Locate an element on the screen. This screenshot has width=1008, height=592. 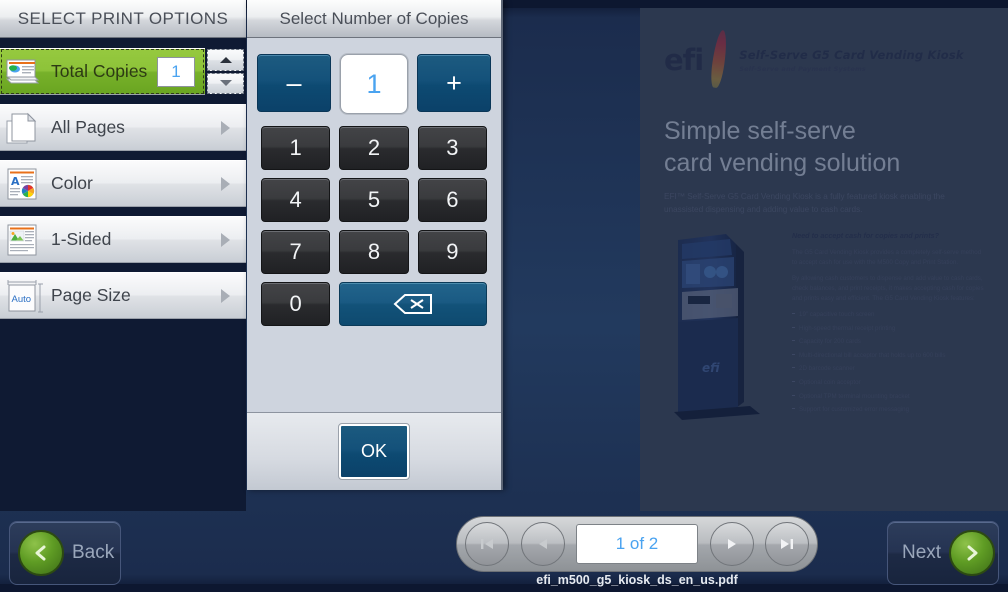
next-button: Next is located at coordinates (943, 553).